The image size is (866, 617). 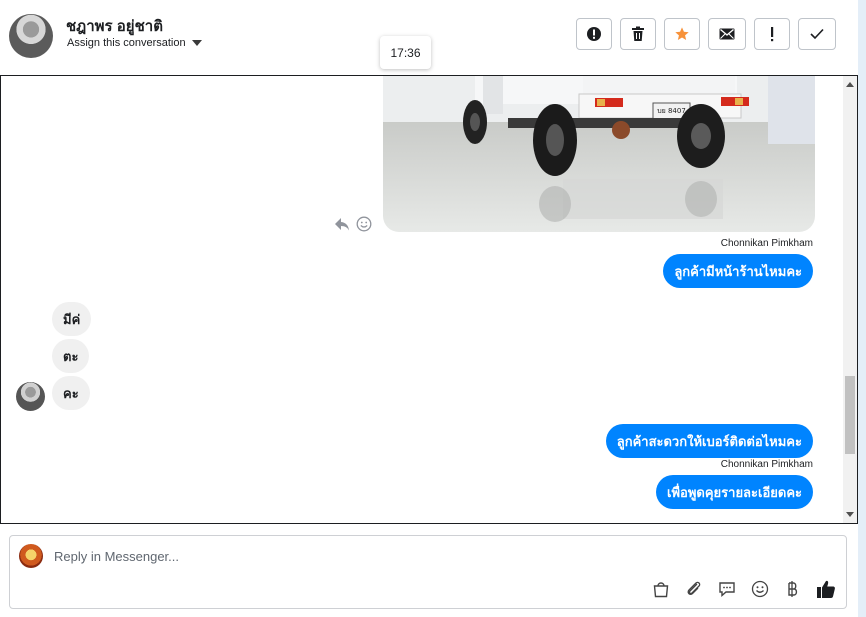 What do you see at coordinates (31, 556) in the screenshot?
I see `page-avatar` at bounding box center [31, 556].